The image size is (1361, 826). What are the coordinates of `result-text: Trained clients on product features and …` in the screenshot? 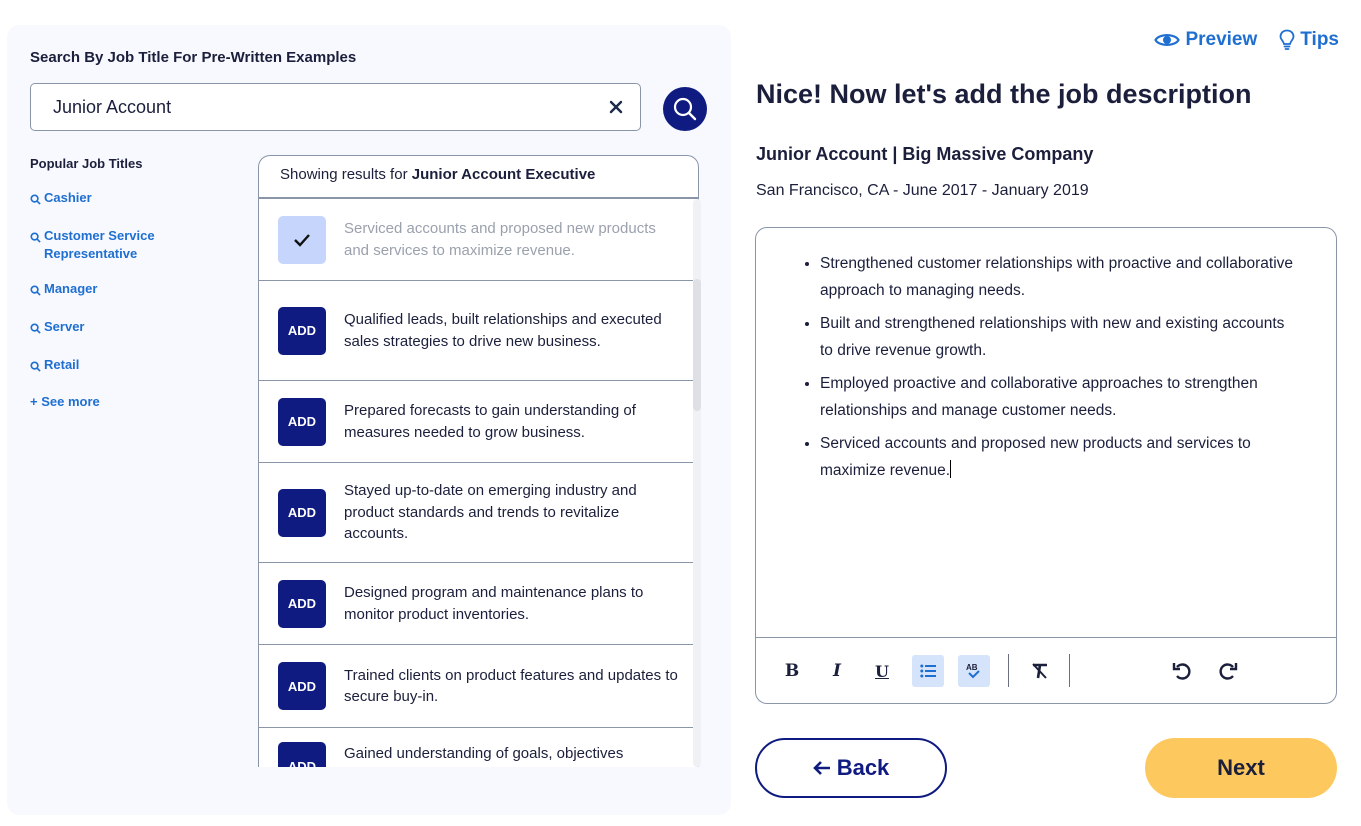 It's located at (511, 686).